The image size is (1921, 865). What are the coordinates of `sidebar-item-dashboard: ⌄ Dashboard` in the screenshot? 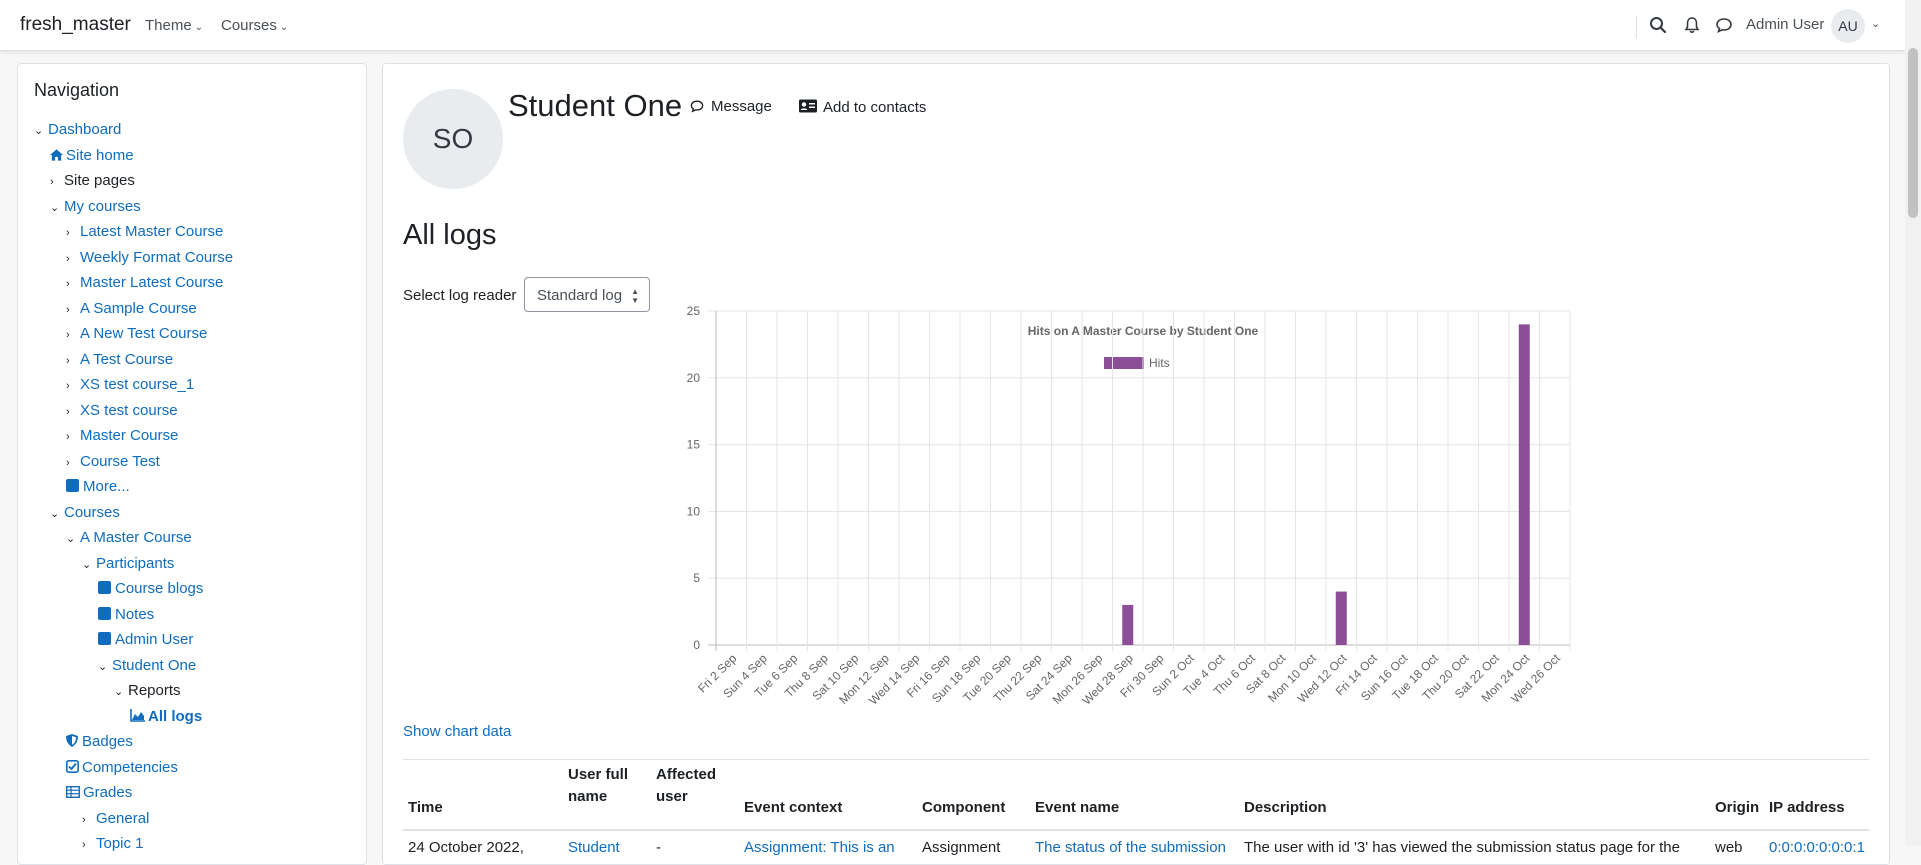 It's located at (77, 129).